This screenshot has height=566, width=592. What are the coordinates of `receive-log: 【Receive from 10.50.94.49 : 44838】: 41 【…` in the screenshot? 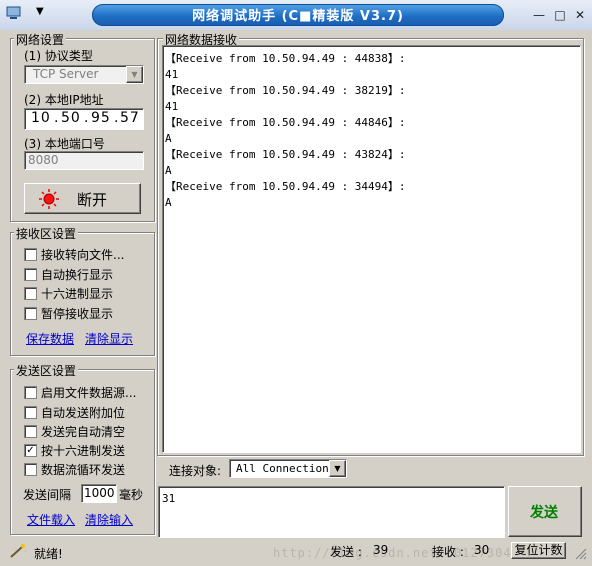 It's located at (285, 131).